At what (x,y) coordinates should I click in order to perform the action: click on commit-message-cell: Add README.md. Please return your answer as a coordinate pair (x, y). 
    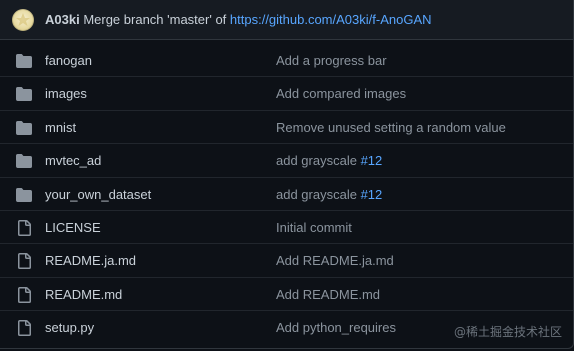
    Looking at the image, I should click on (328, 295).